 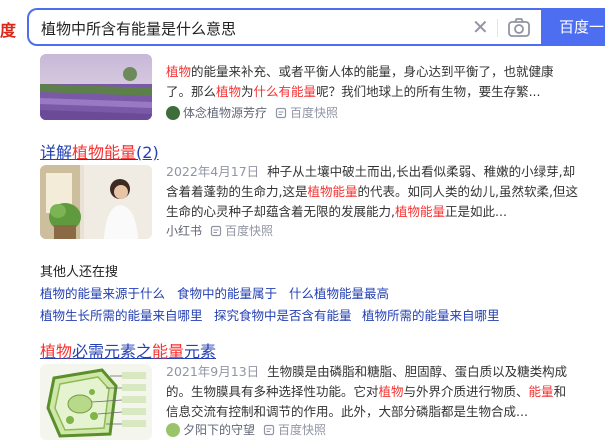 I want to click on result-3-thumbnail, so click(x=96, y=402).